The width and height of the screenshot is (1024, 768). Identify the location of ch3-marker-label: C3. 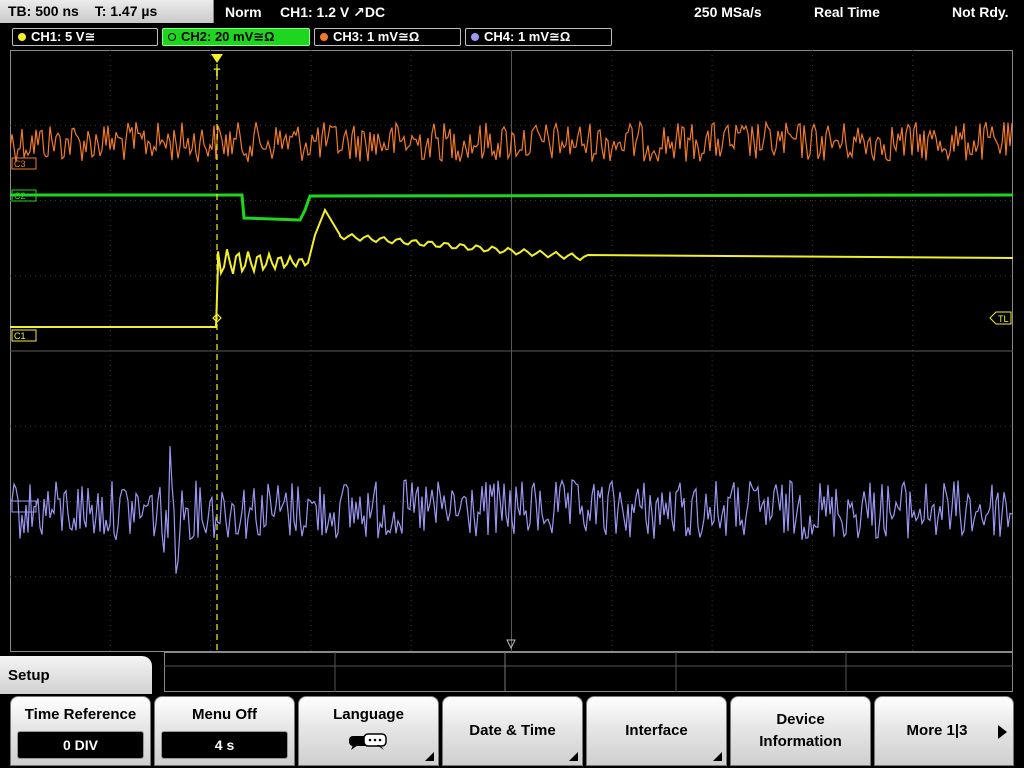
(20, 164).